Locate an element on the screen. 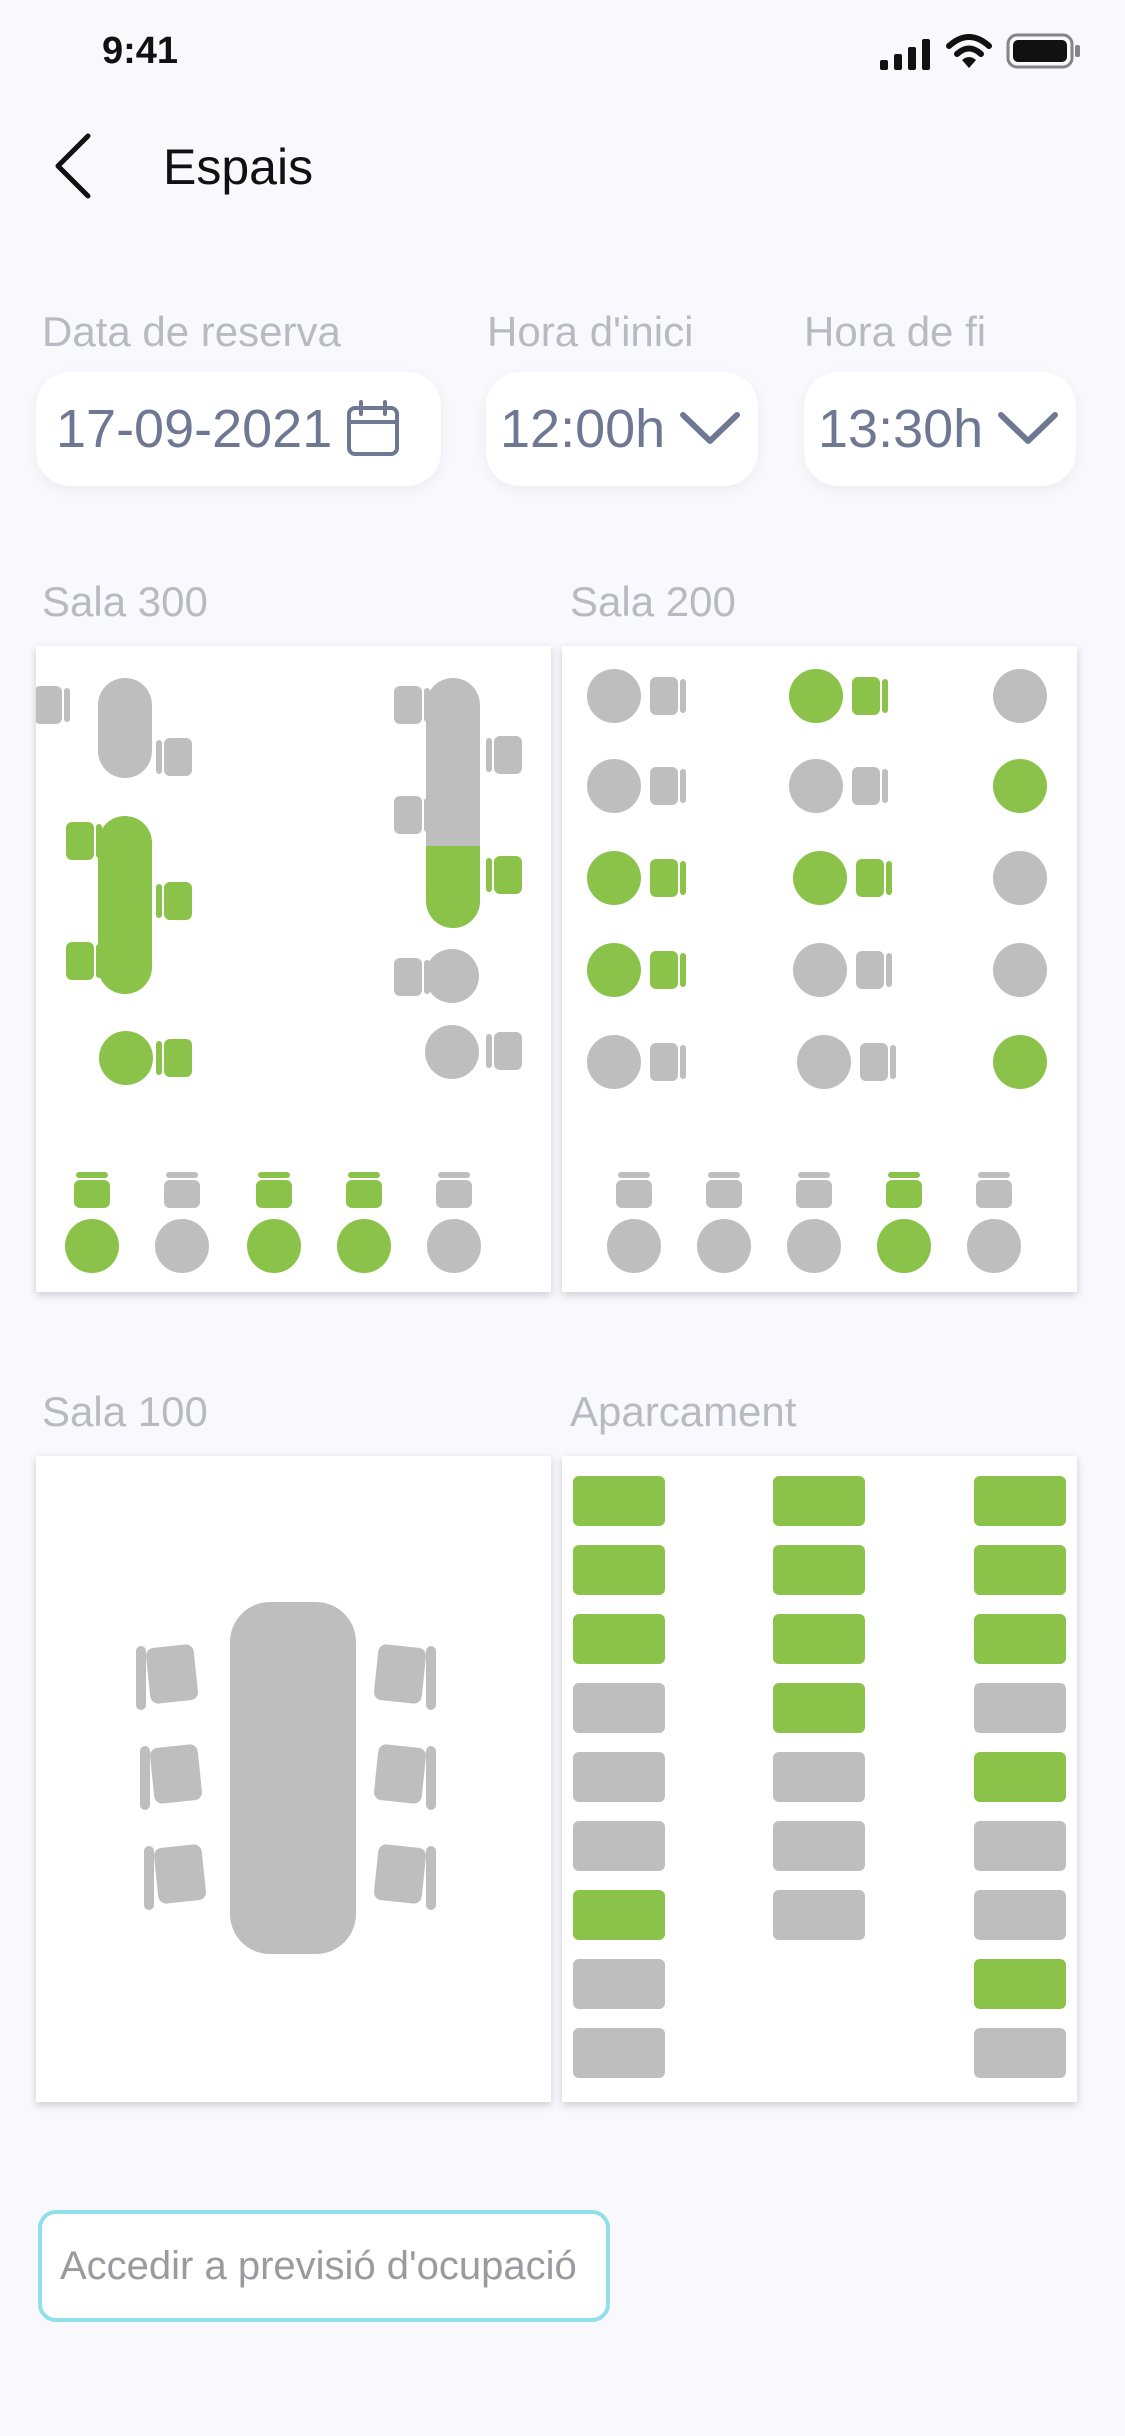 This screenshot has height=2436, width=1125. room-map-sala300 is located at coordinates (292, 969).